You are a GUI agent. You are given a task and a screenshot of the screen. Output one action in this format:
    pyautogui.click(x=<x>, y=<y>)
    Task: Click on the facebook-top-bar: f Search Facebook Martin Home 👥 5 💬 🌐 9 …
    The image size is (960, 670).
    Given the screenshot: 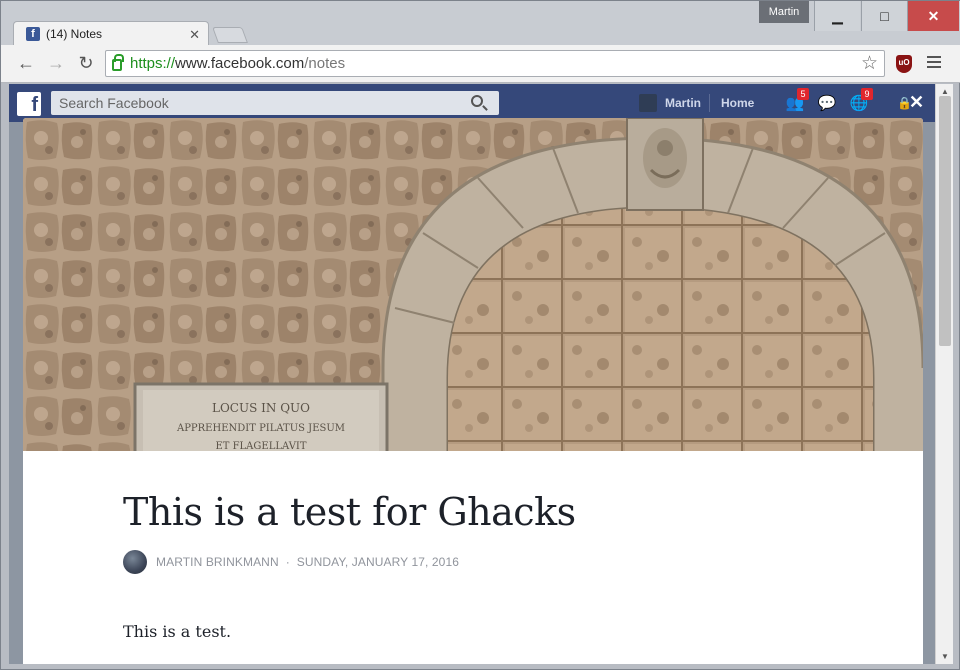 What is the action you would take?
    pyautogui.click(x=472, y=103)
    